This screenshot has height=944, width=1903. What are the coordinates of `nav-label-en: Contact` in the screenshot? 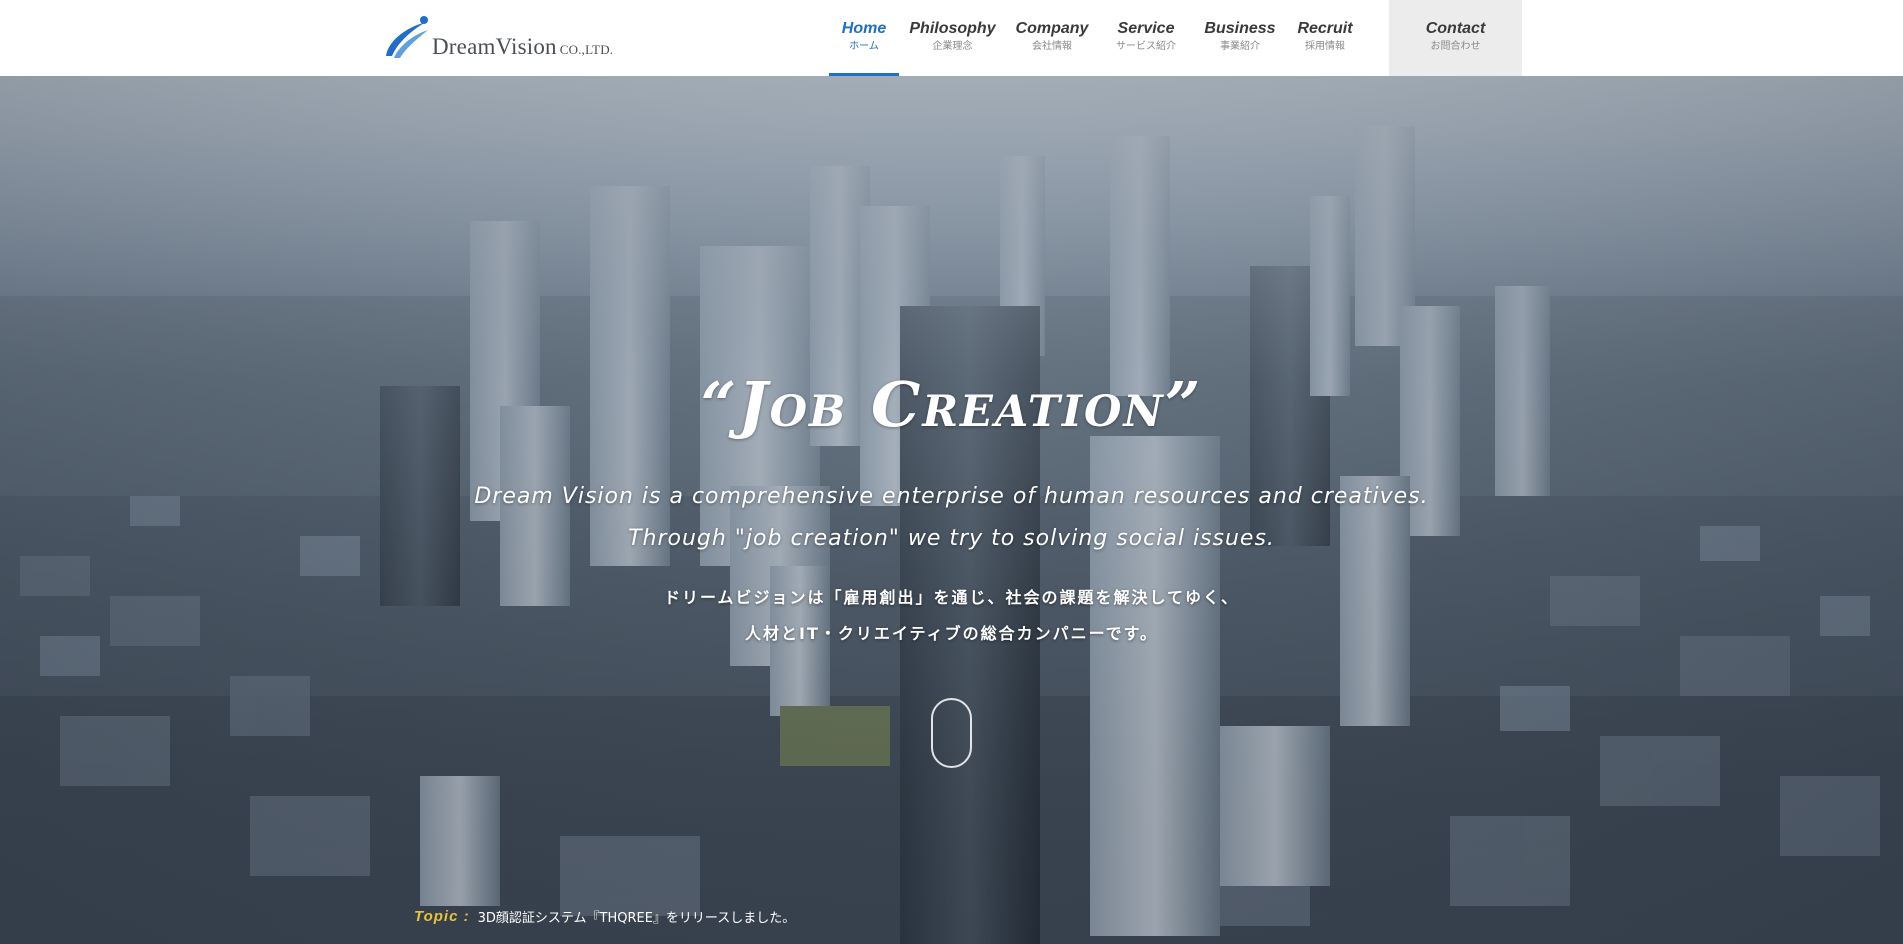 It's located at (1455, 28).